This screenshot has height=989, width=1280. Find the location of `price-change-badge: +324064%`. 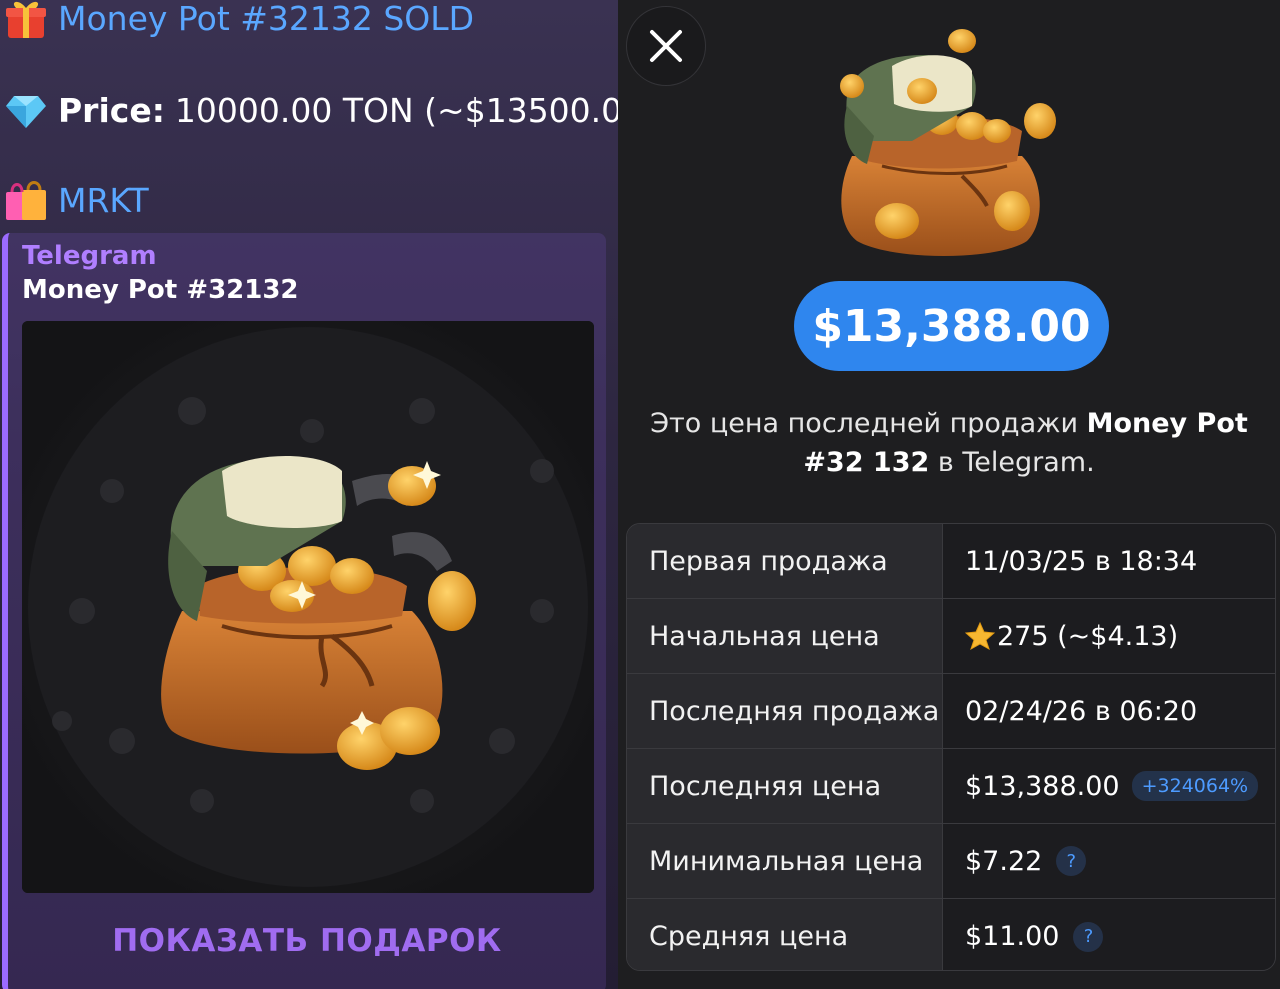

price-change-badge: +324064% is located at coordinates (1195, 786).